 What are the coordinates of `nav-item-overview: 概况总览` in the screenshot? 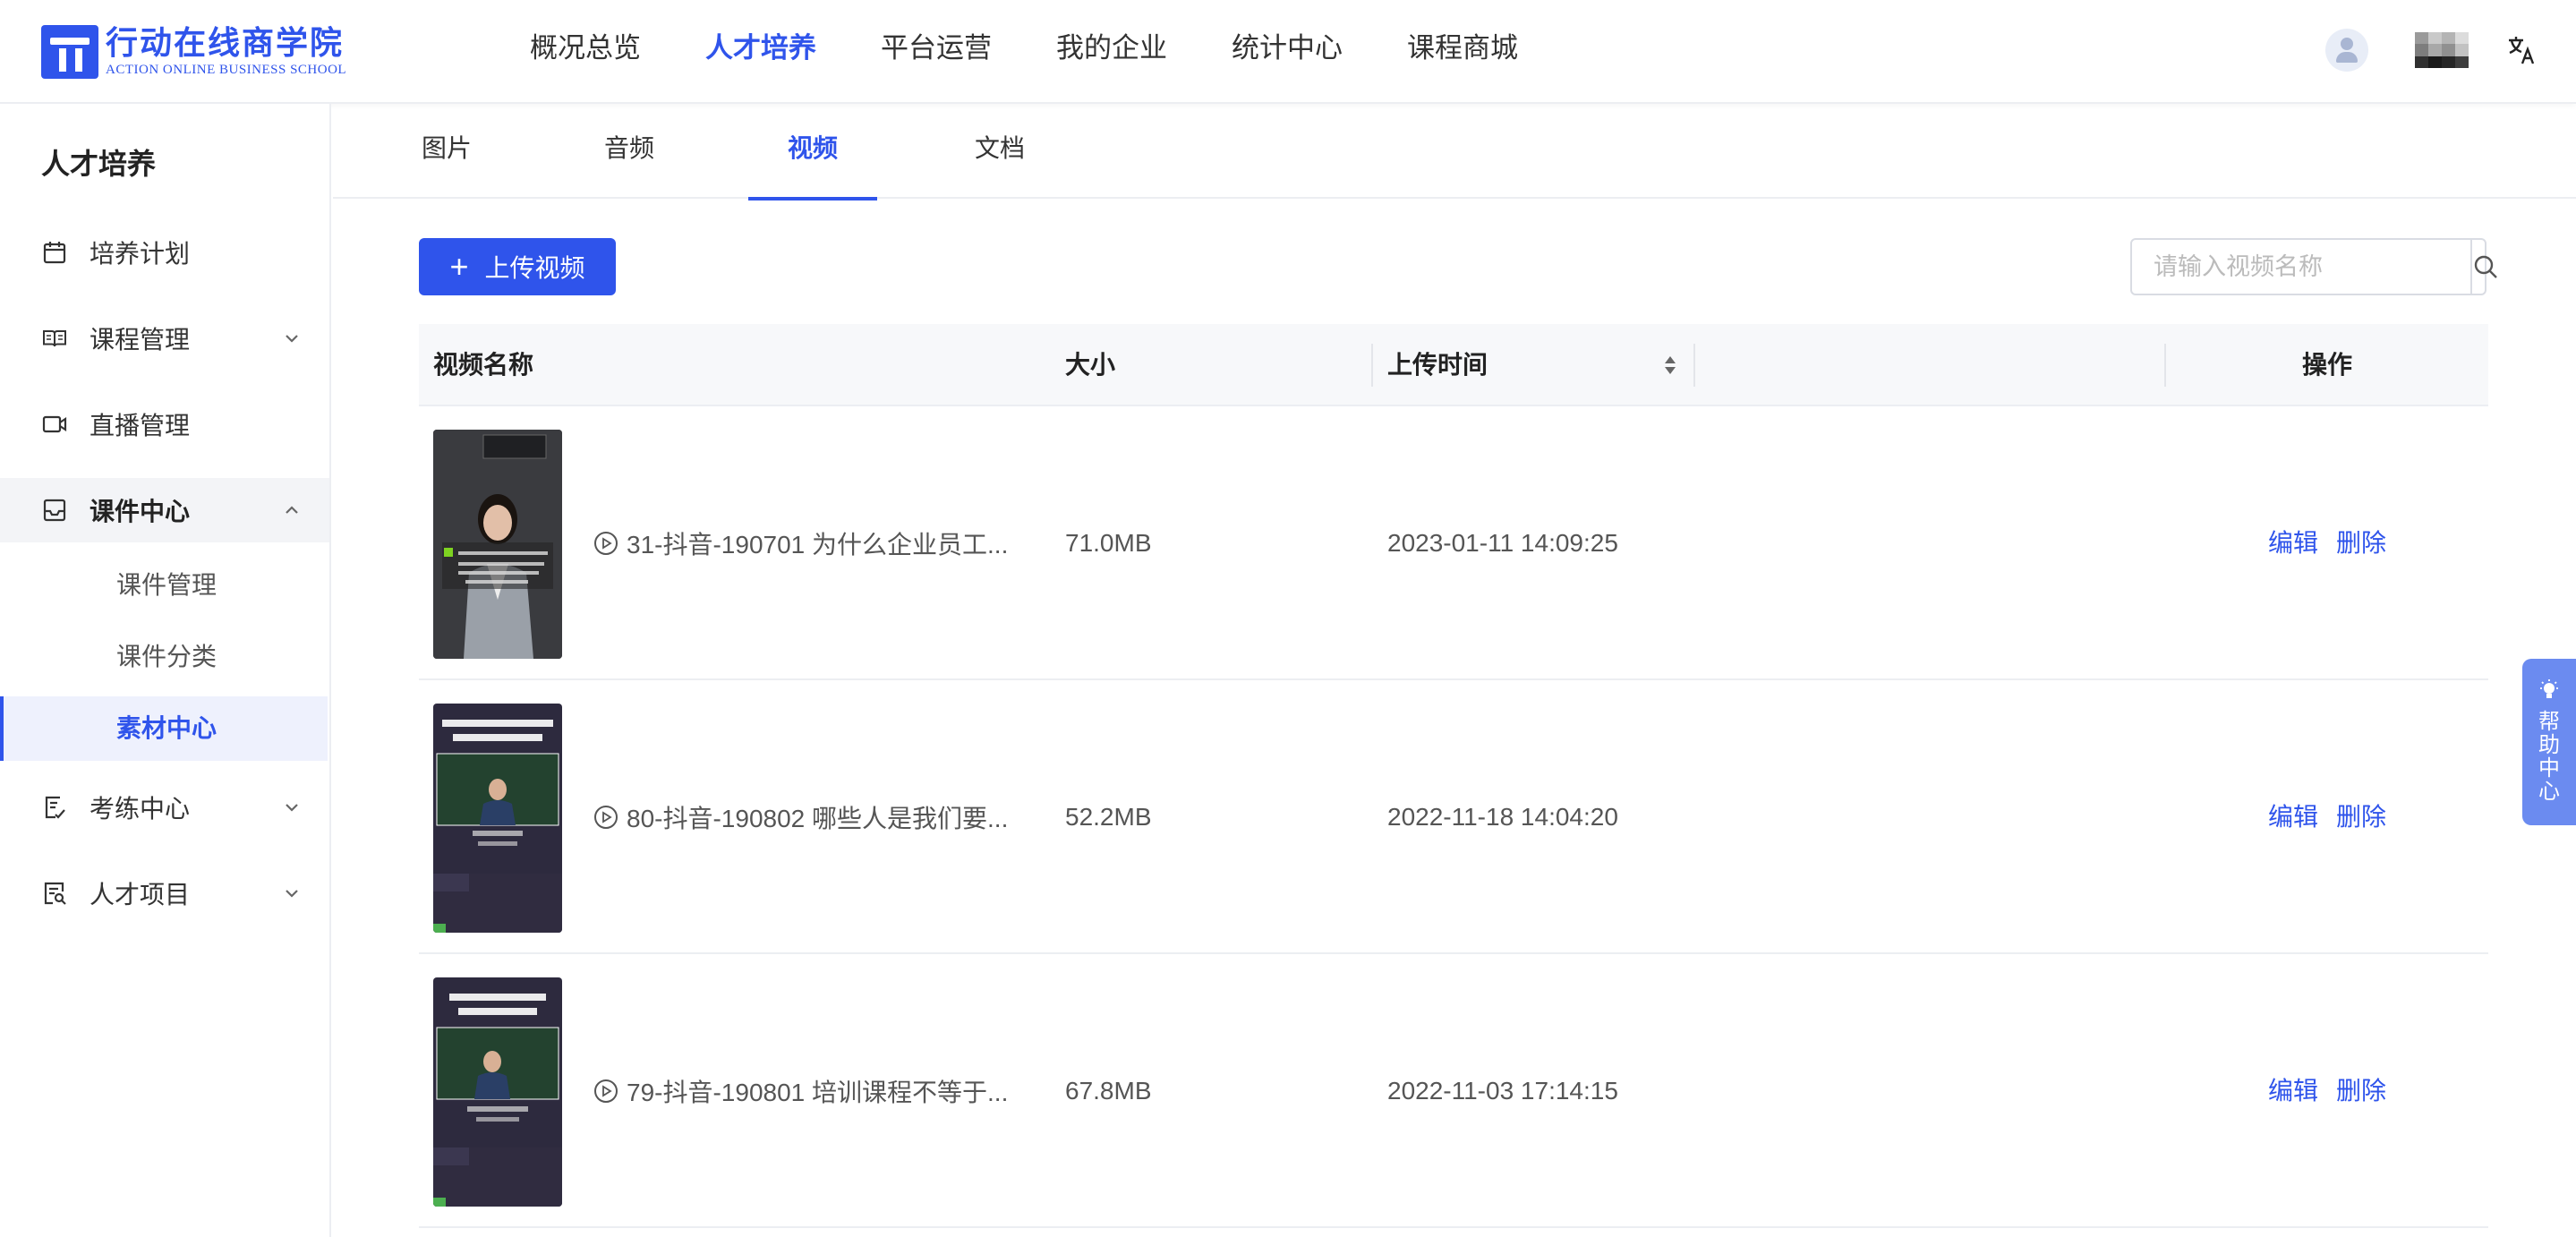 It's located at (585, 52).